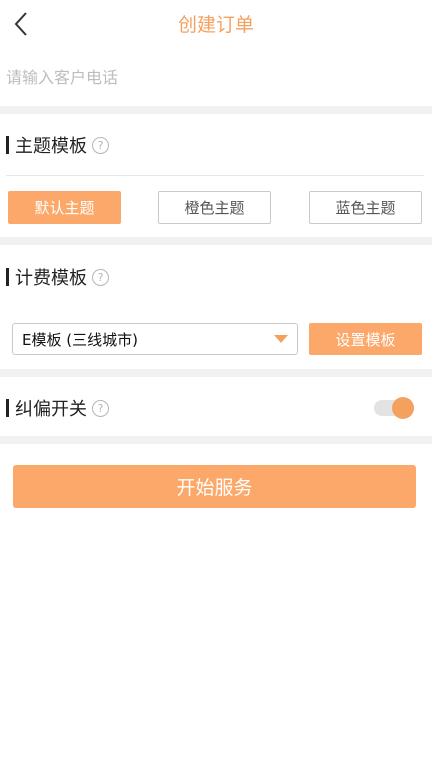 This screenshot has width=432, height=768. What do you see at coordinates (215, 175) in the screenshot?
I see `divider` at bounding box center [215, 175].